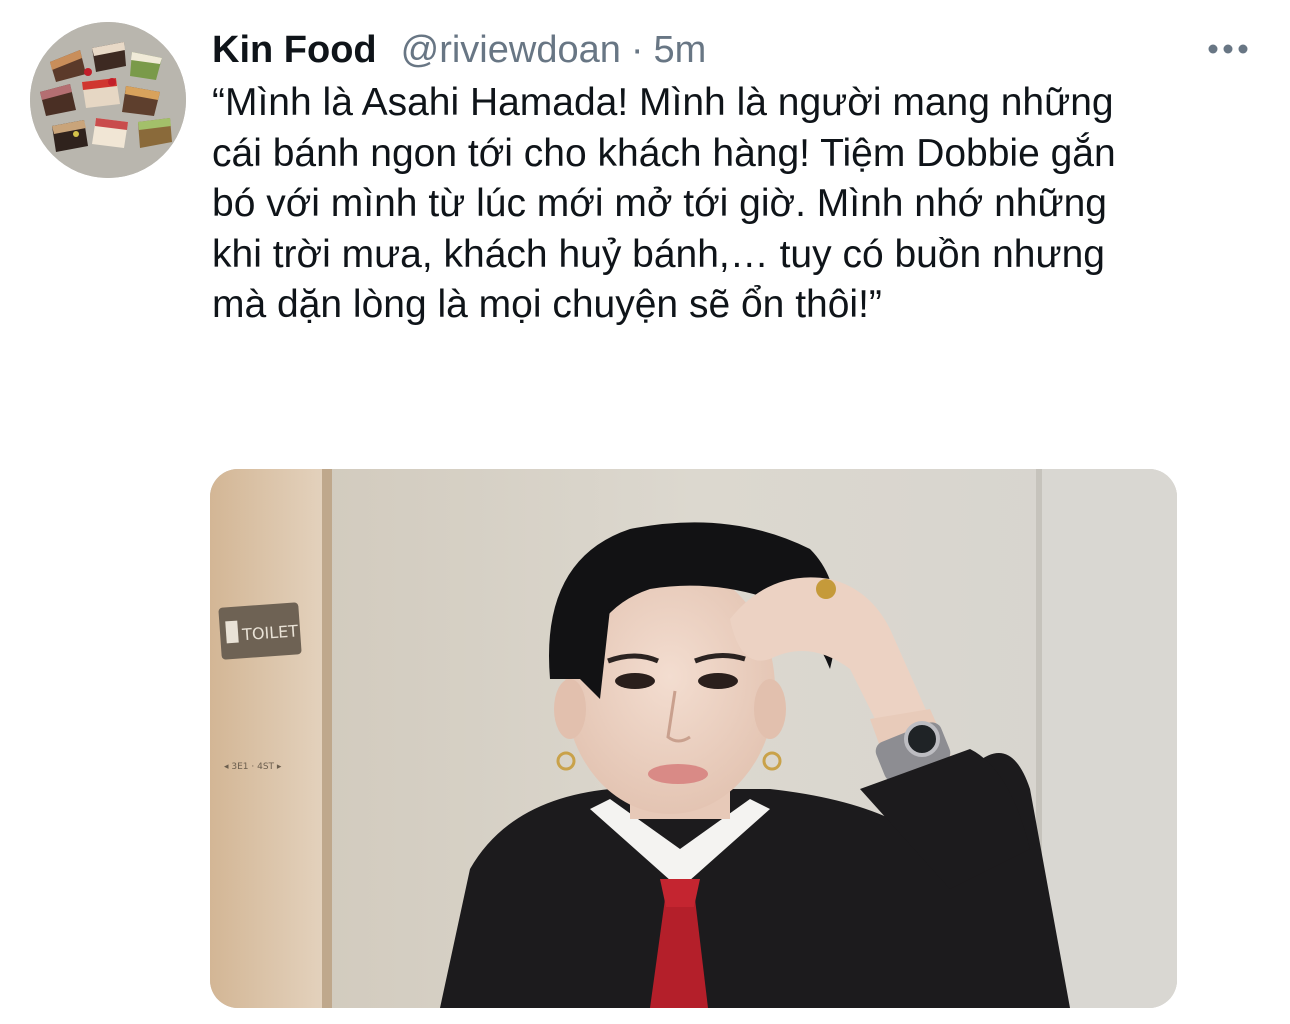 The height and width of the screenshot is (1024, 1290). What do you see at coordinates (680, 50) in the screenshot?
I see `tweet-timestamp: 5m` at bounding box center [680, 50].